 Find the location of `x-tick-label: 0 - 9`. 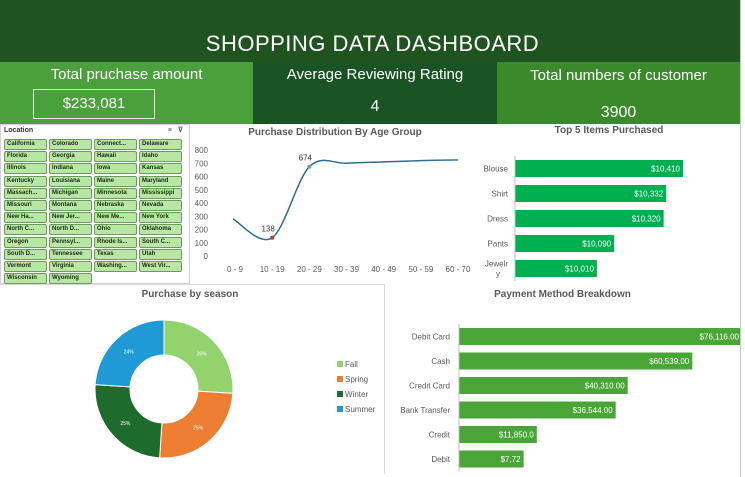

x-tick-label: 0 - 9 is located at coordinates (235, 269).